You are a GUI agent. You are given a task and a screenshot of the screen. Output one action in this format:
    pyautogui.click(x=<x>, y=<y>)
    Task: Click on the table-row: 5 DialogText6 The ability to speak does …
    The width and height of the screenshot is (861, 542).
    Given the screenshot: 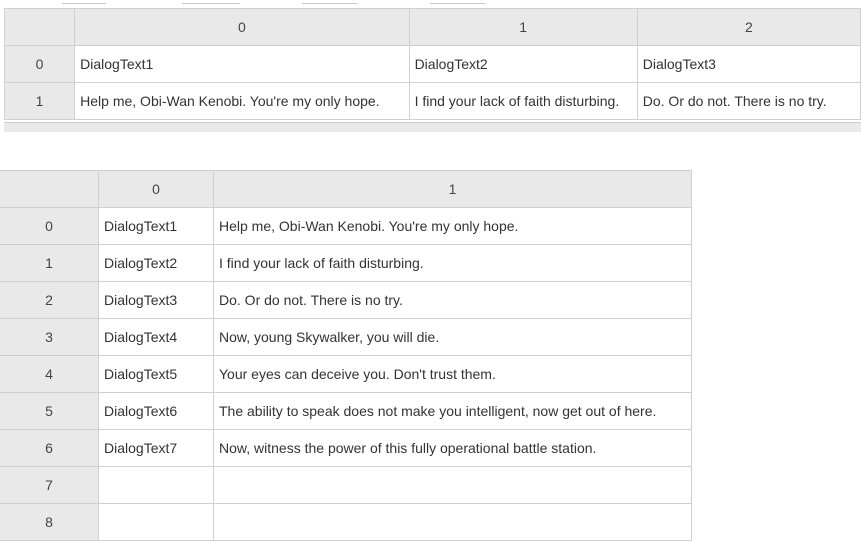 What is the action you would take?
    pyautogui.click(x=346, y=411)
    